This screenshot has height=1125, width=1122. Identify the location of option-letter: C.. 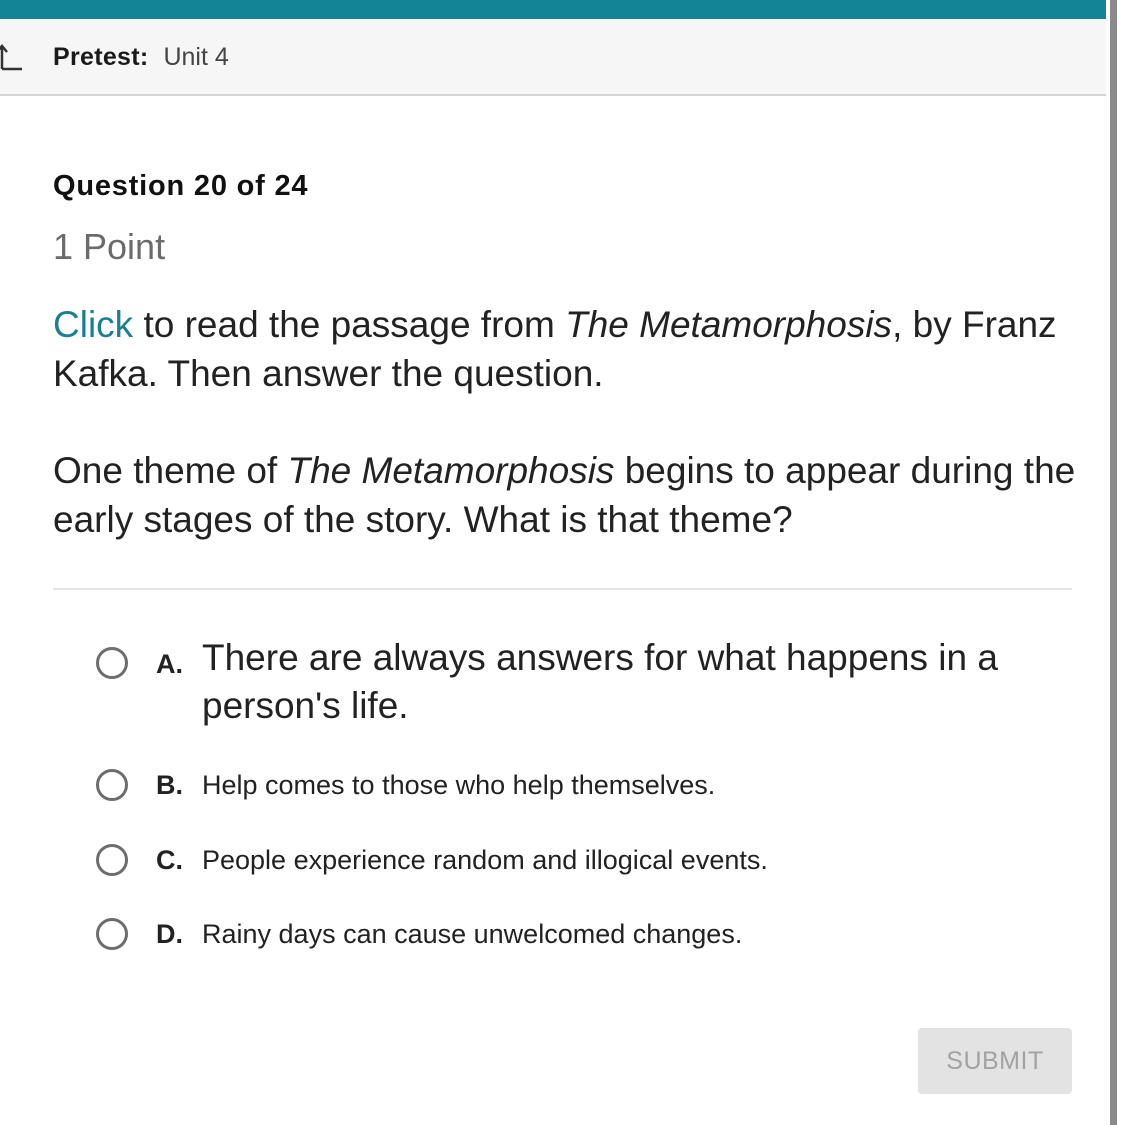
(169, 860).